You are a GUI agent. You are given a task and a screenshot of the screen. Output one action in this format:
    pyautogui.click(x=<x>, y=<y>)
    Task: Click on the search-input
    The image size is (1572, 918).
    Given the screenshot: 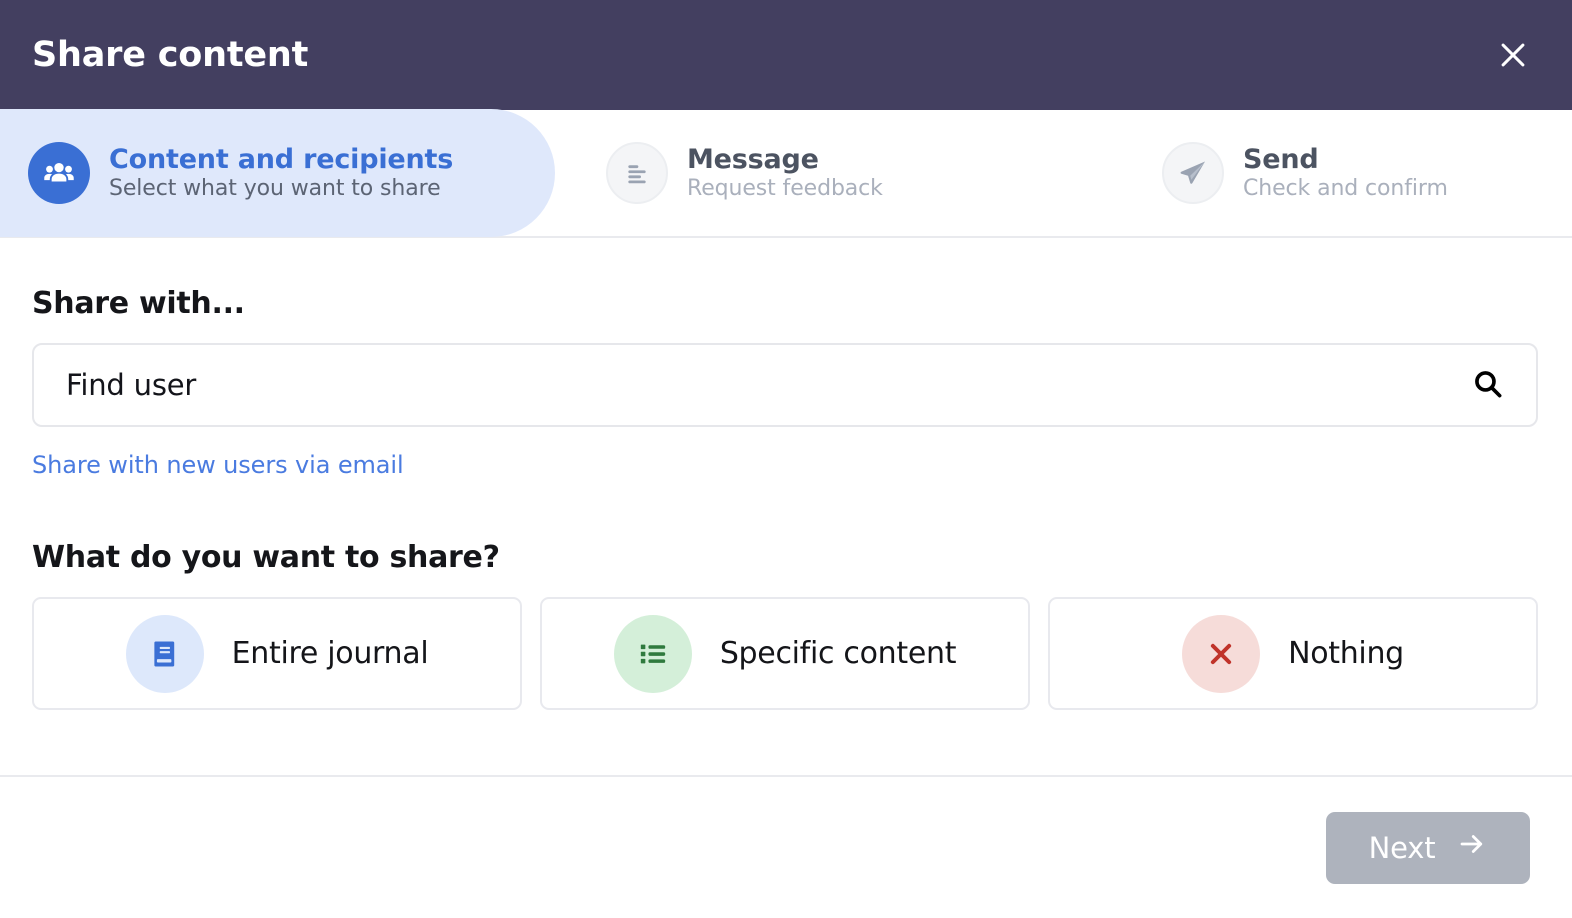 What is the action you would take?
    pyautogui.click(x=766, y=385)
    